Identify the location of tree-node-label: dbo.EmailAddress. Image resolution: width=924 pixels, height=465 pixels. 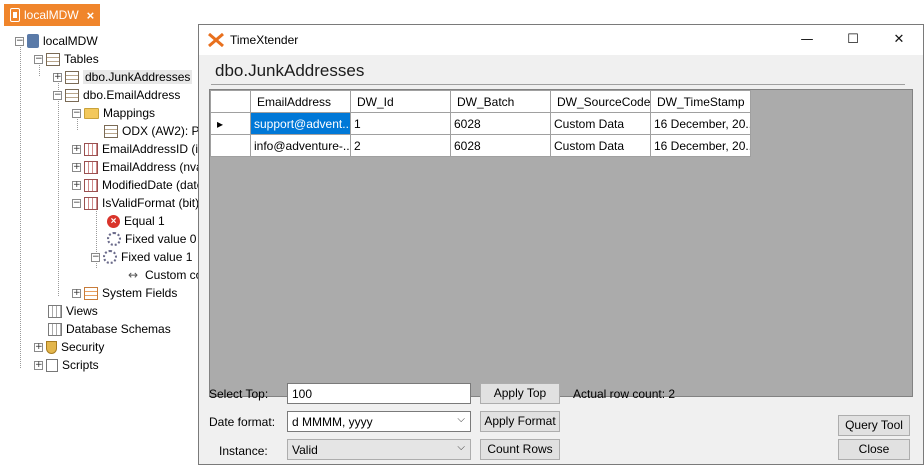
(132, 95).